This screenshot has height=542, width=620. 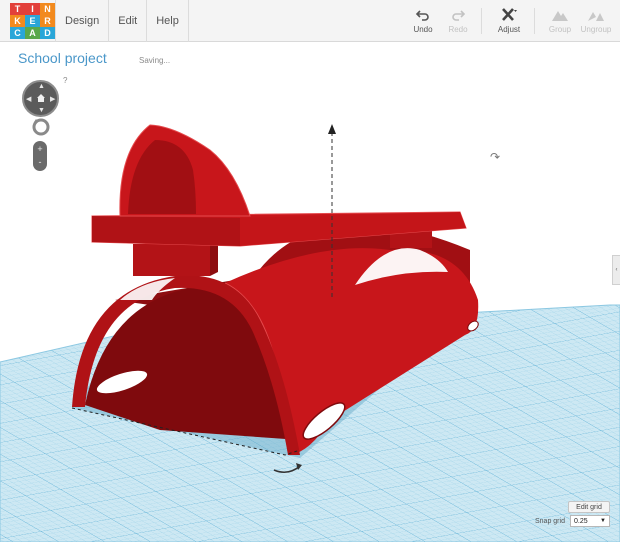 I want to click on home-icon, so click(x=41, y=97).